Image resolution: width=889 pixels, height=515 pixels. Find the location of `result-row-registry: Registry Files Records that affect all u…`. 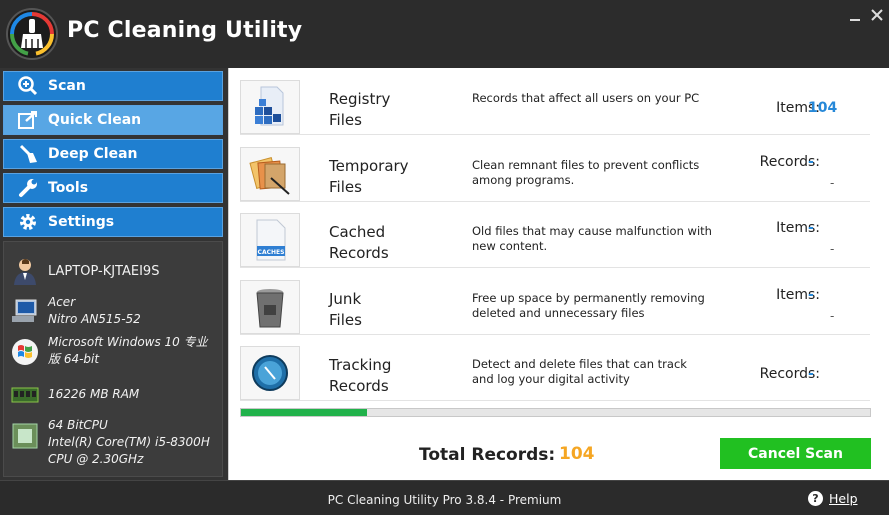

result-row-registry: Registry Files Records that affect all u… is located at coordinates (555, 107).